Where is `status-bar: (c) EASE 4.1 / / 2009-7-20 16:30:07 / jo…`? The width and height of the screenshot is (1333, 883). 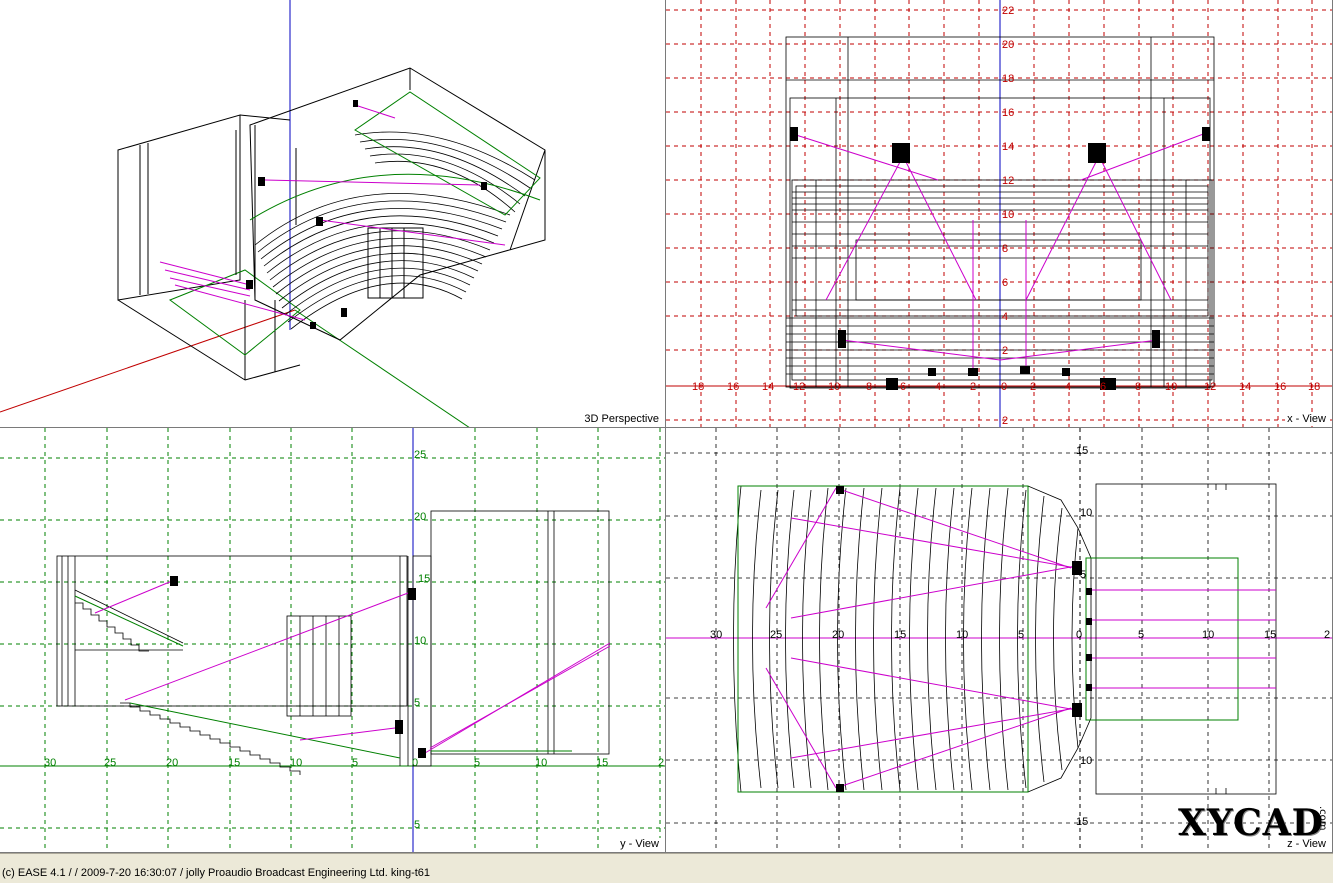 status-bar: (c) EASE 4.1 / / 2009-7-20 16:30:07 / jo… is located at coordinates (666, 868).